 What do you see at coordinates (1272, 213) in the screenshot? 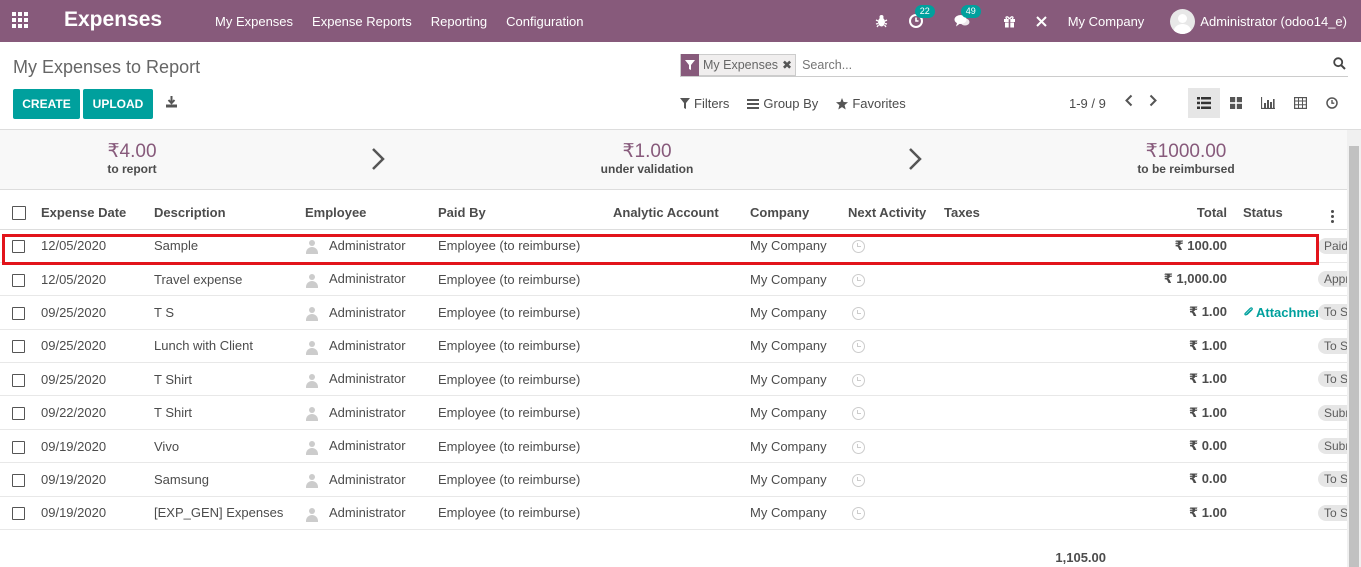
I see `header-status: Status` at bounding box center [1272, 213].